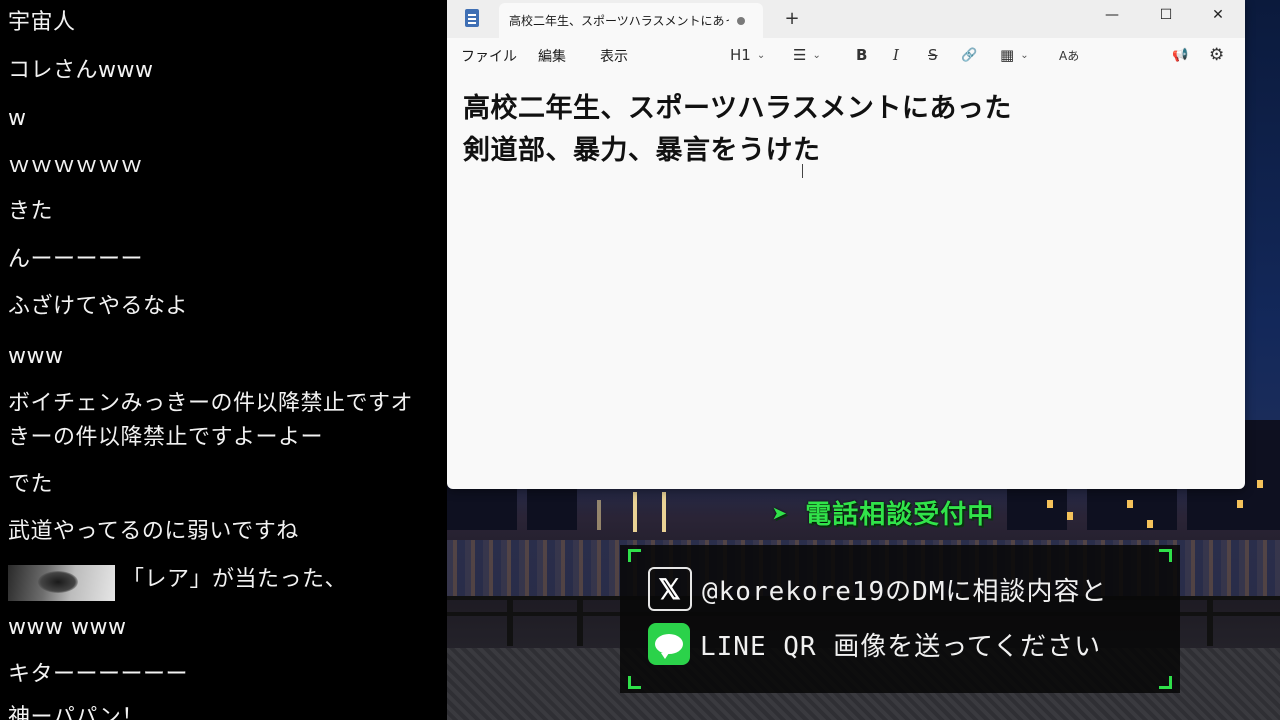 Image resolution: width=1280 pixels, height=720 pixels. What do you see at coordinates (1166, 15) in the screenshot?
I see `maximize-button: ☐` at bounding box center [1166, 15].